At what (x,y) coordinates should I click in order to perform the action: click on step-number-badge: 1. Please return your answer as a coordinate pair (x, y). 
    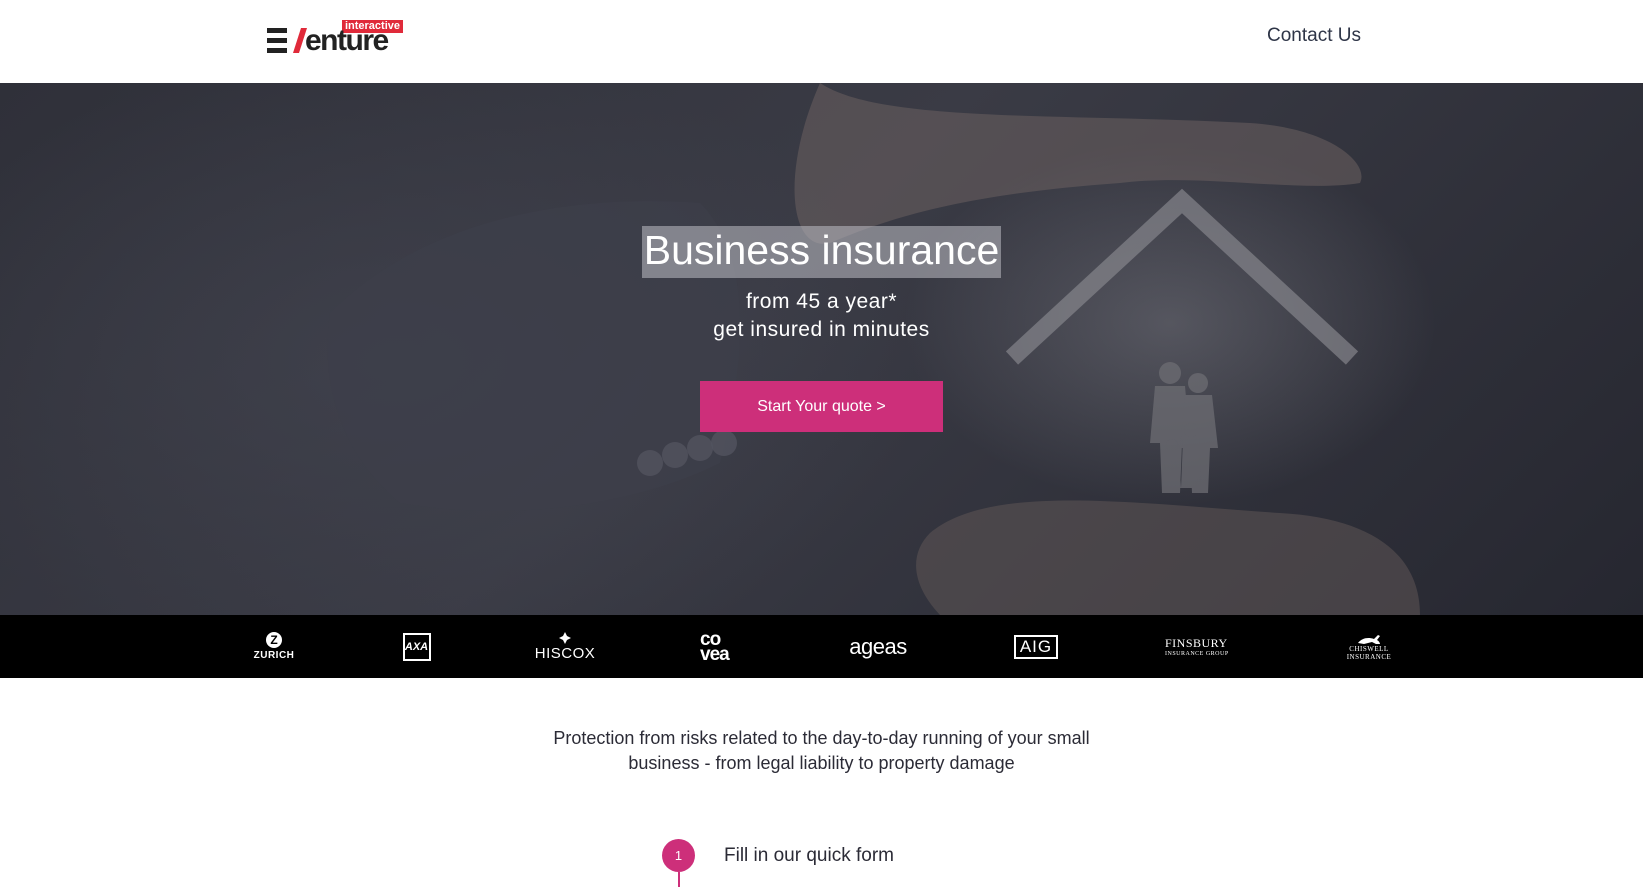
    Looking at the image, I should click on (678, 855).